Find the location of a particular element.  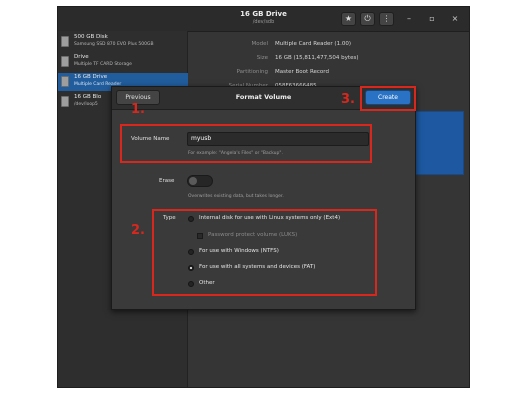

power-icon: ⏻ is located at coordinates (367, 19).